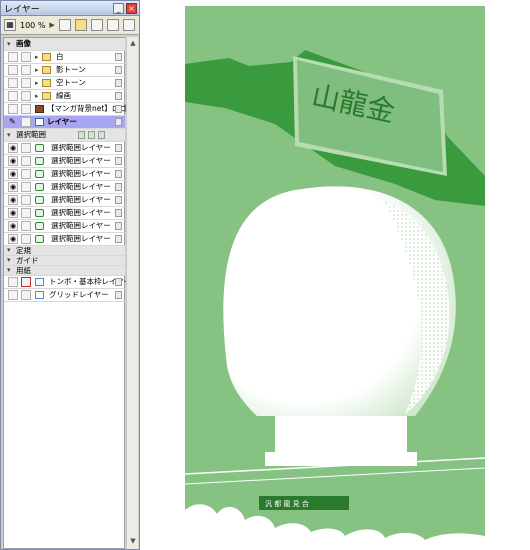 The width and height of the screenshot is (530, 550). Describe the element at coordinates (64, 57) in the screenshot. I see `layer-row-shiro: ▸ 白` at that location.